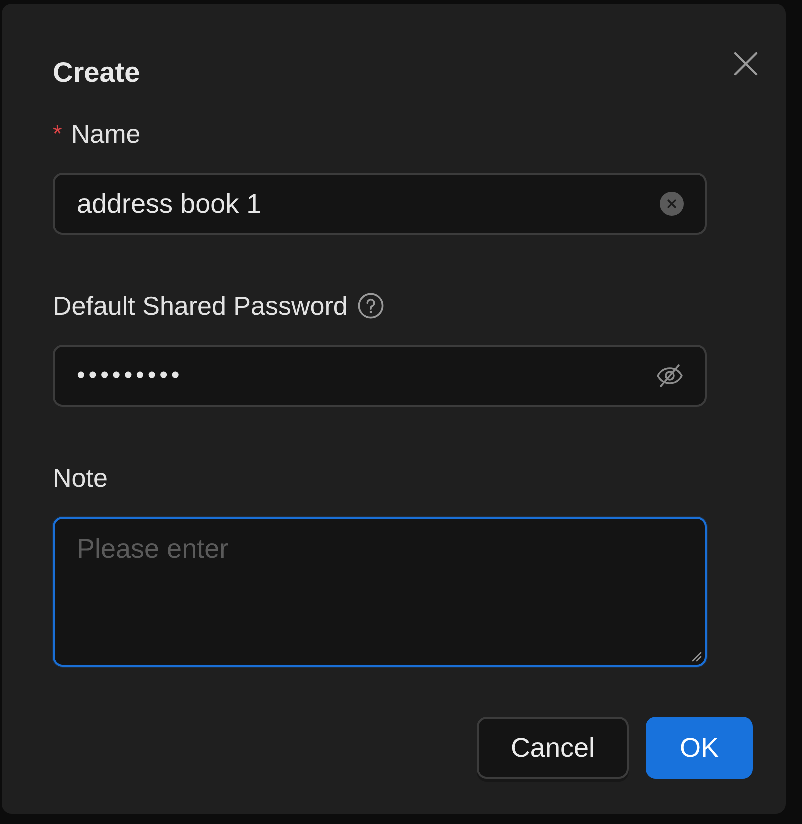 This screenshot has height=824, width=802. Describe the element at coordinates (697, 657) in the screenshot. I see `resize-handle-icon` at that location.